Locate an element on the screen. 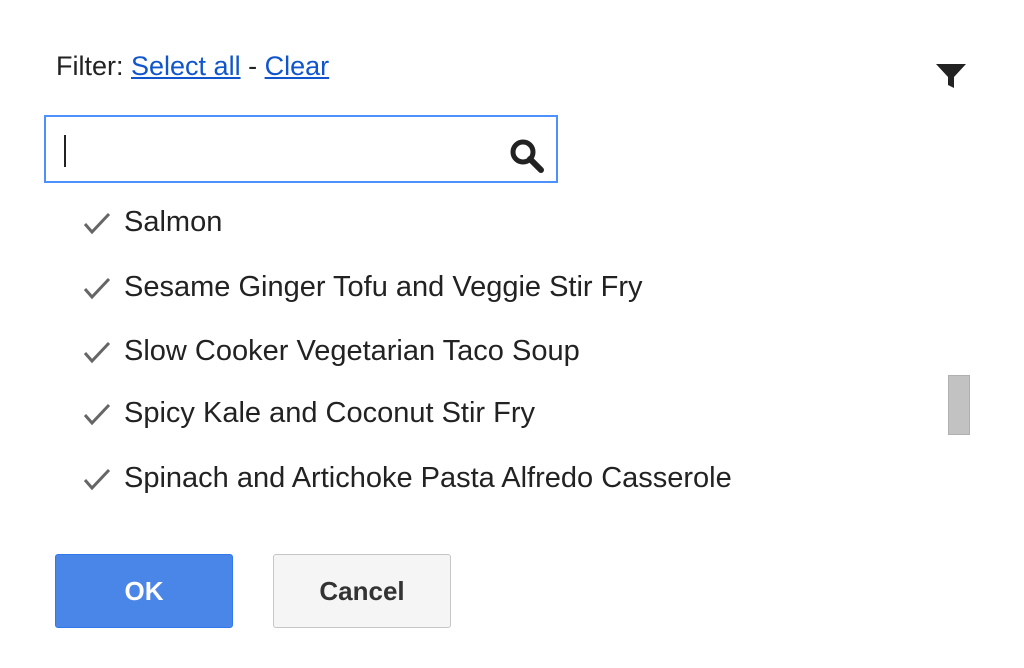 This screenshot has width=1024, height=668. filter-header: Filter: Select all - Clear is located at coordinates (192, 66).